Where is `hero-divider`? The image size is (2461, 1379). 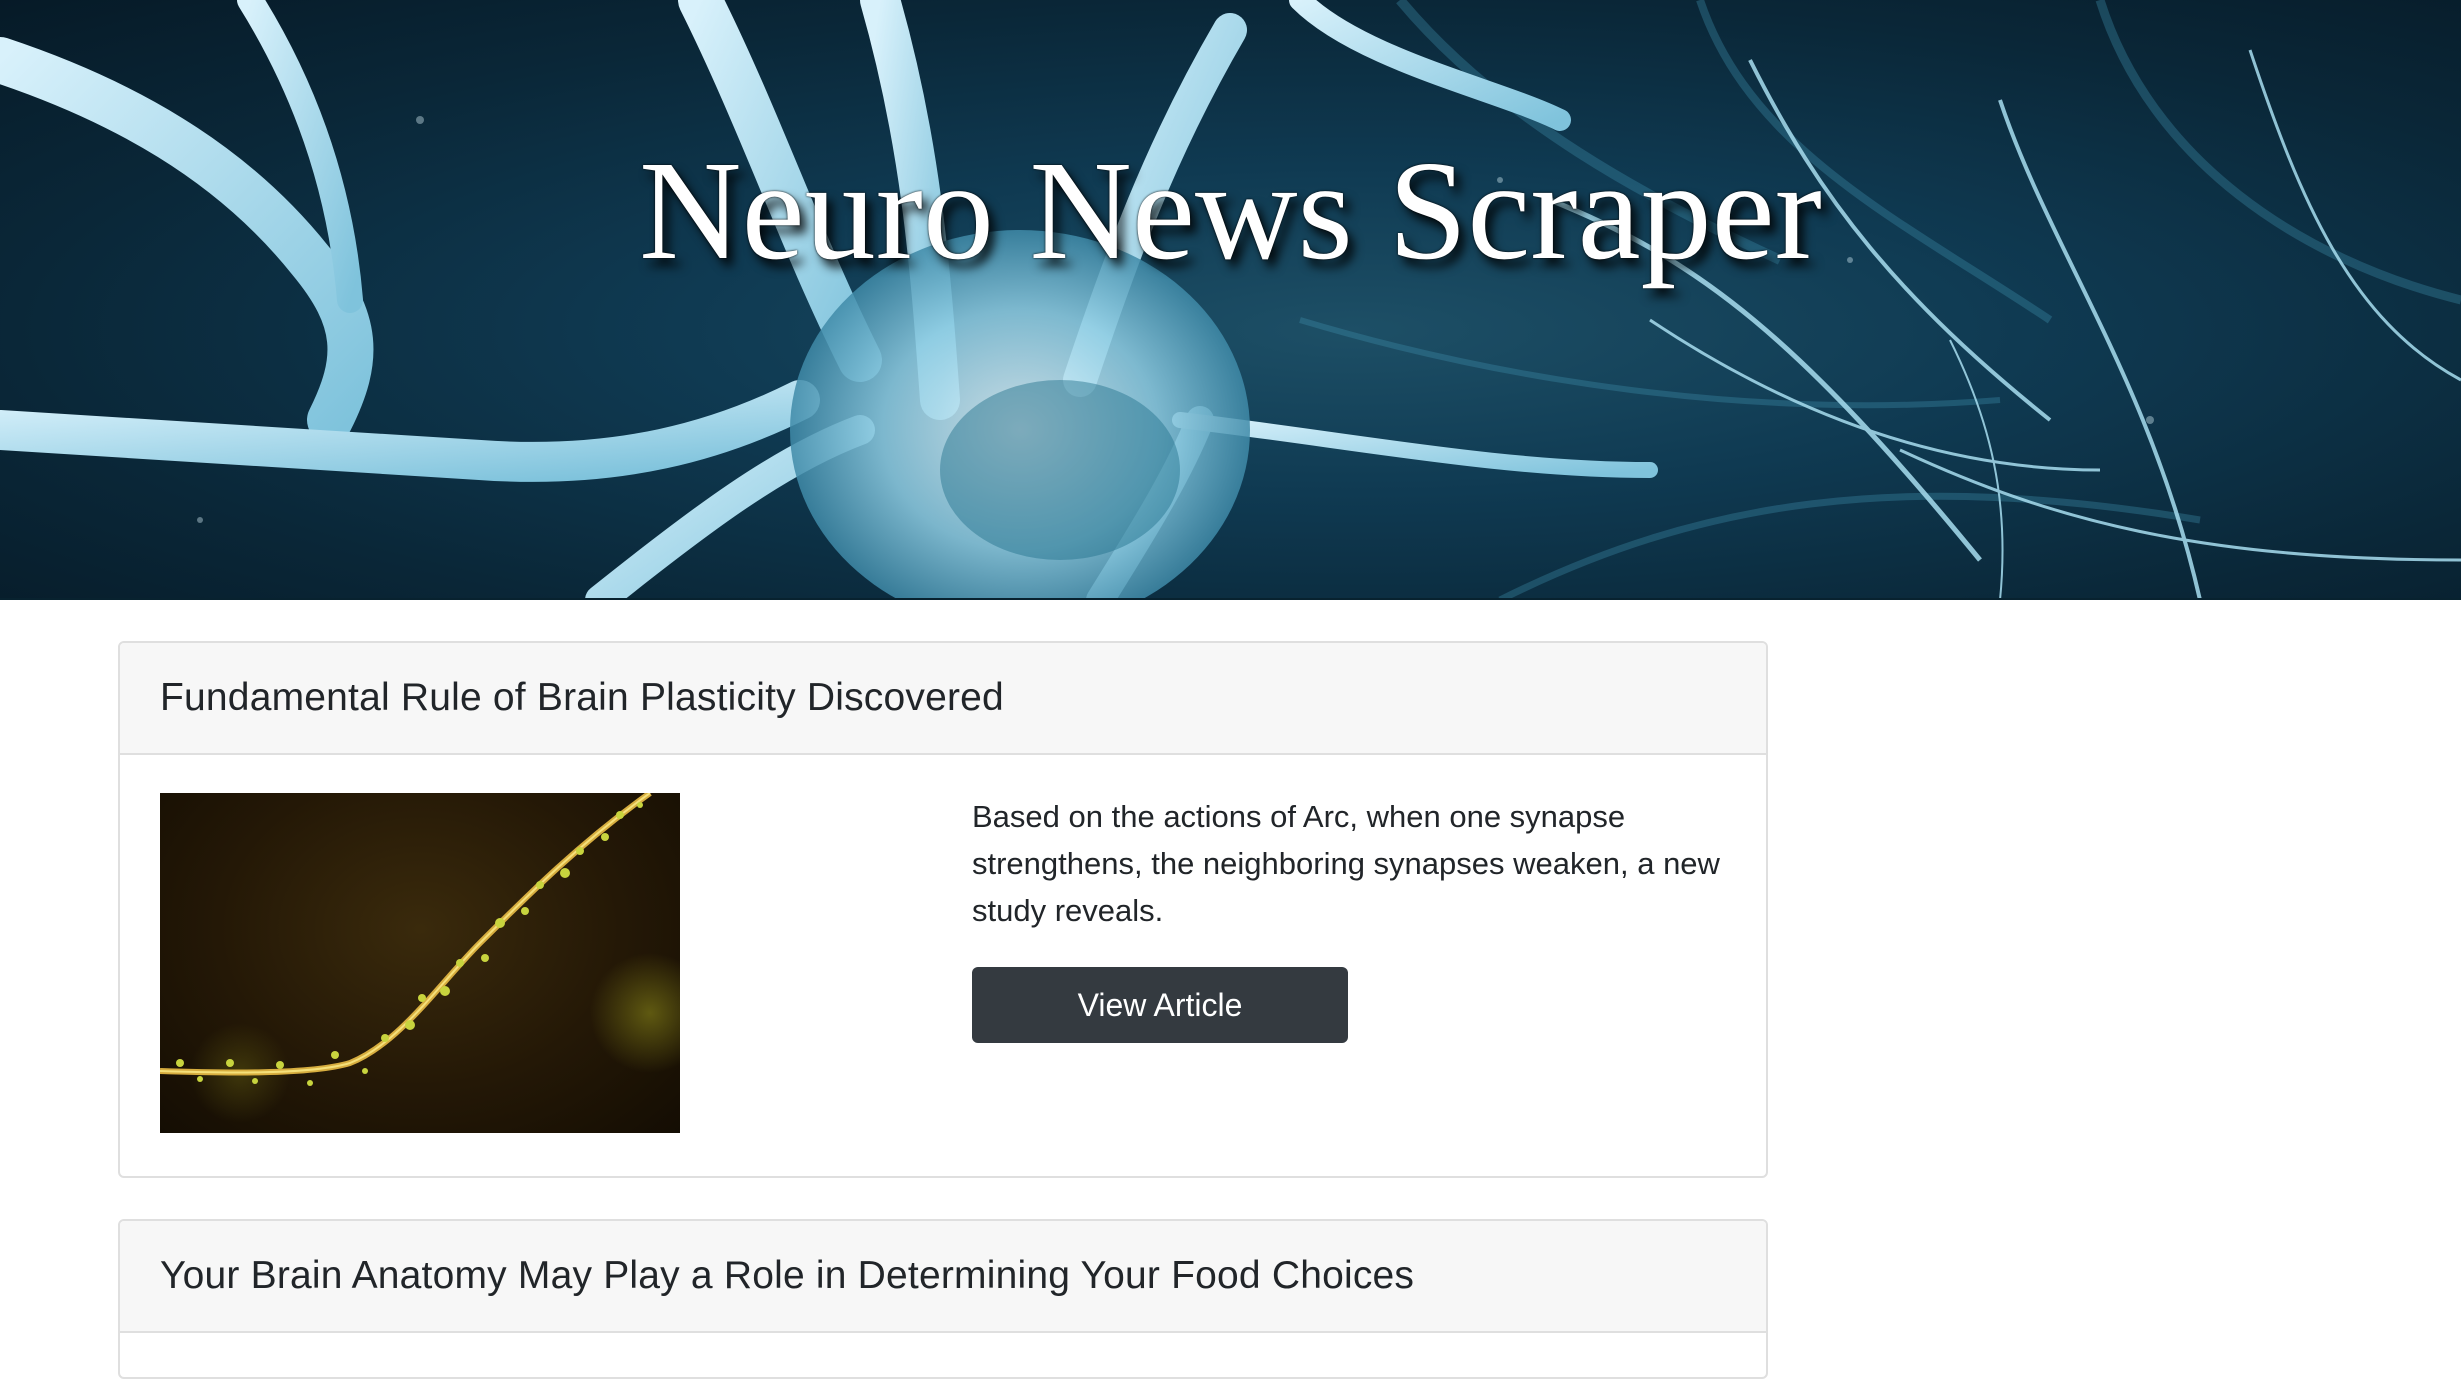 hero-divider is located at coordinates (1230, 599).